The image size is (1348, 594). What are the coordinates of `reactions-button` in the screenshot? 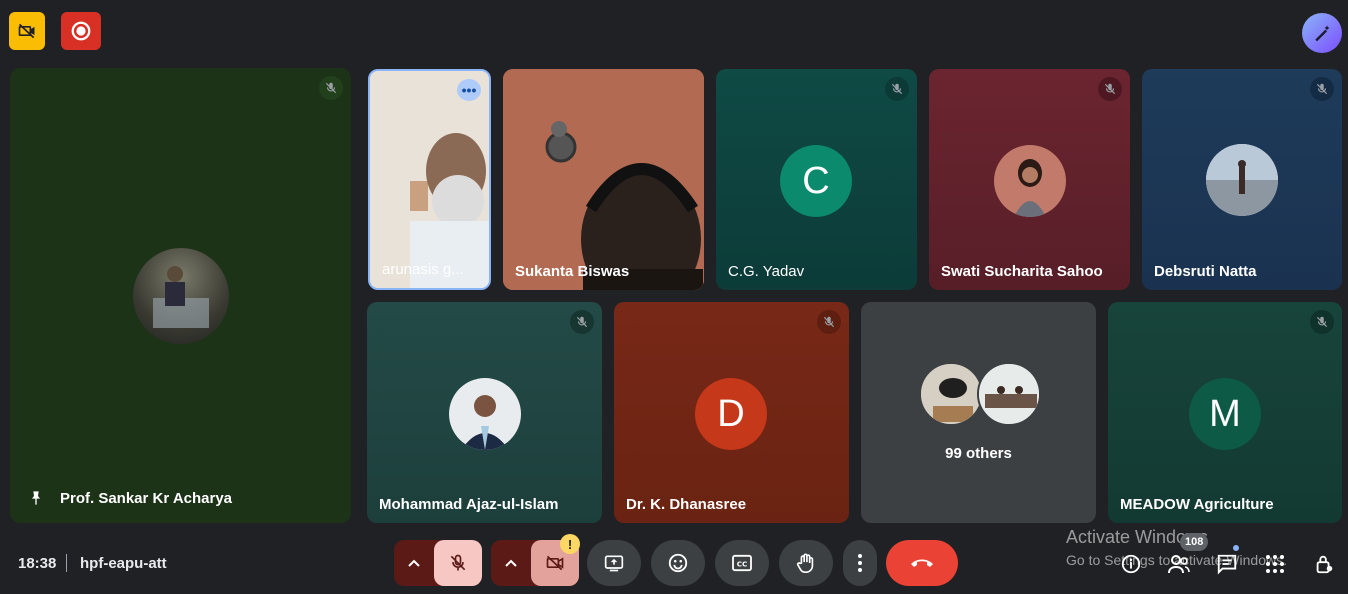 It's located at (678, 563).